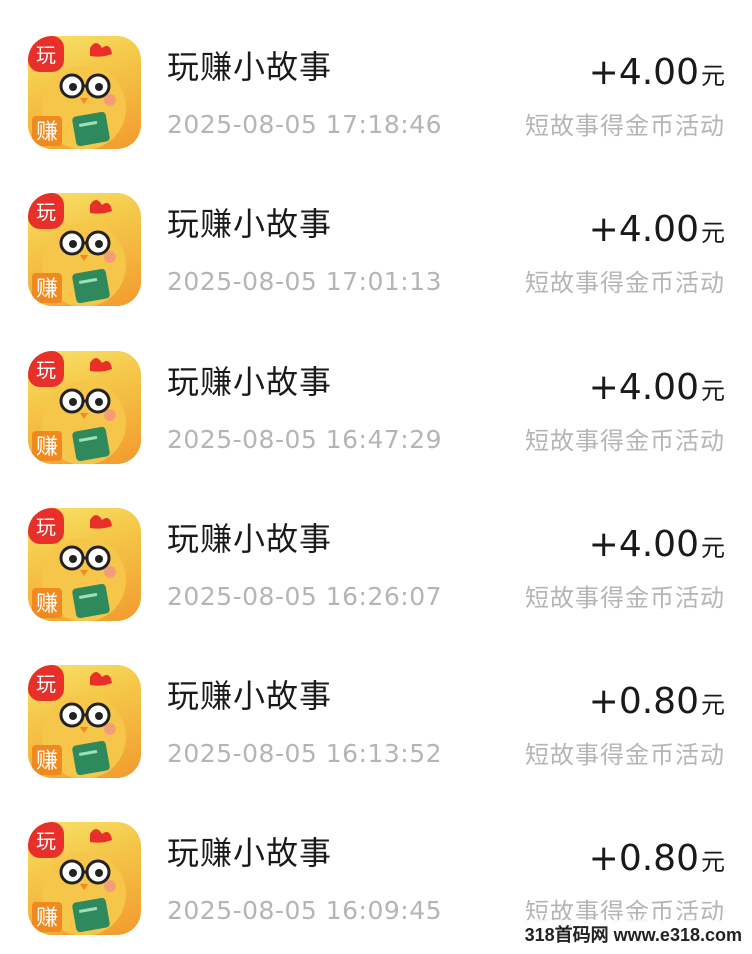  I want to click on timestamp: 2025-08-05 17:01:13, so click(305, 281).